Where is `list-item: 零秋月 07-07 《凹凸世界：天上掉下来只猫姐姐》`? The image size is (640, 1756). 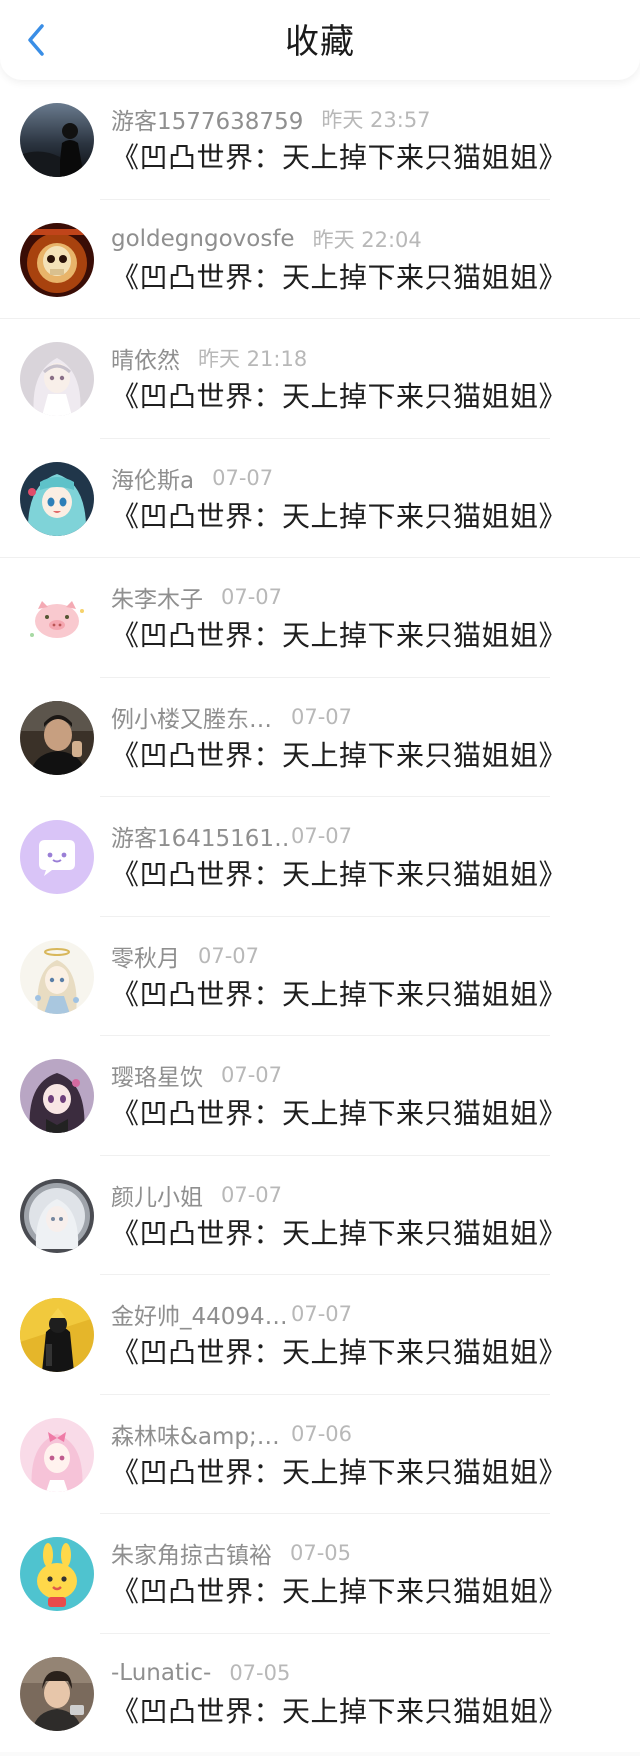
list-item: 零秋月 07-07 《凹凸世界：天上掉下来只猫姐姐》 is located at coordinates (320, 976).